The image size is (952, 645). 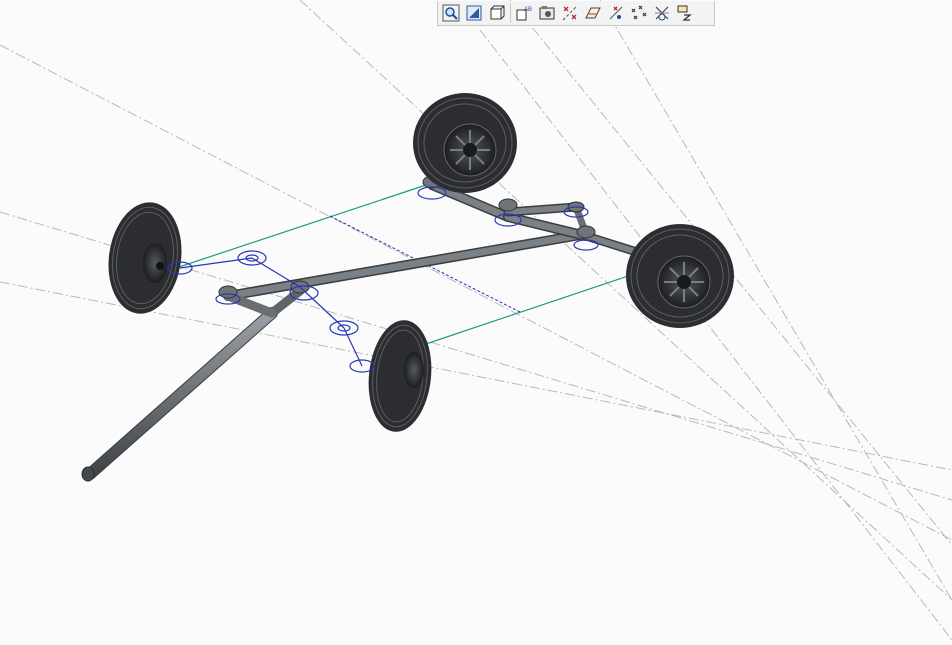 I want to click on zoom-area-icon, so click(x=474, y=13).